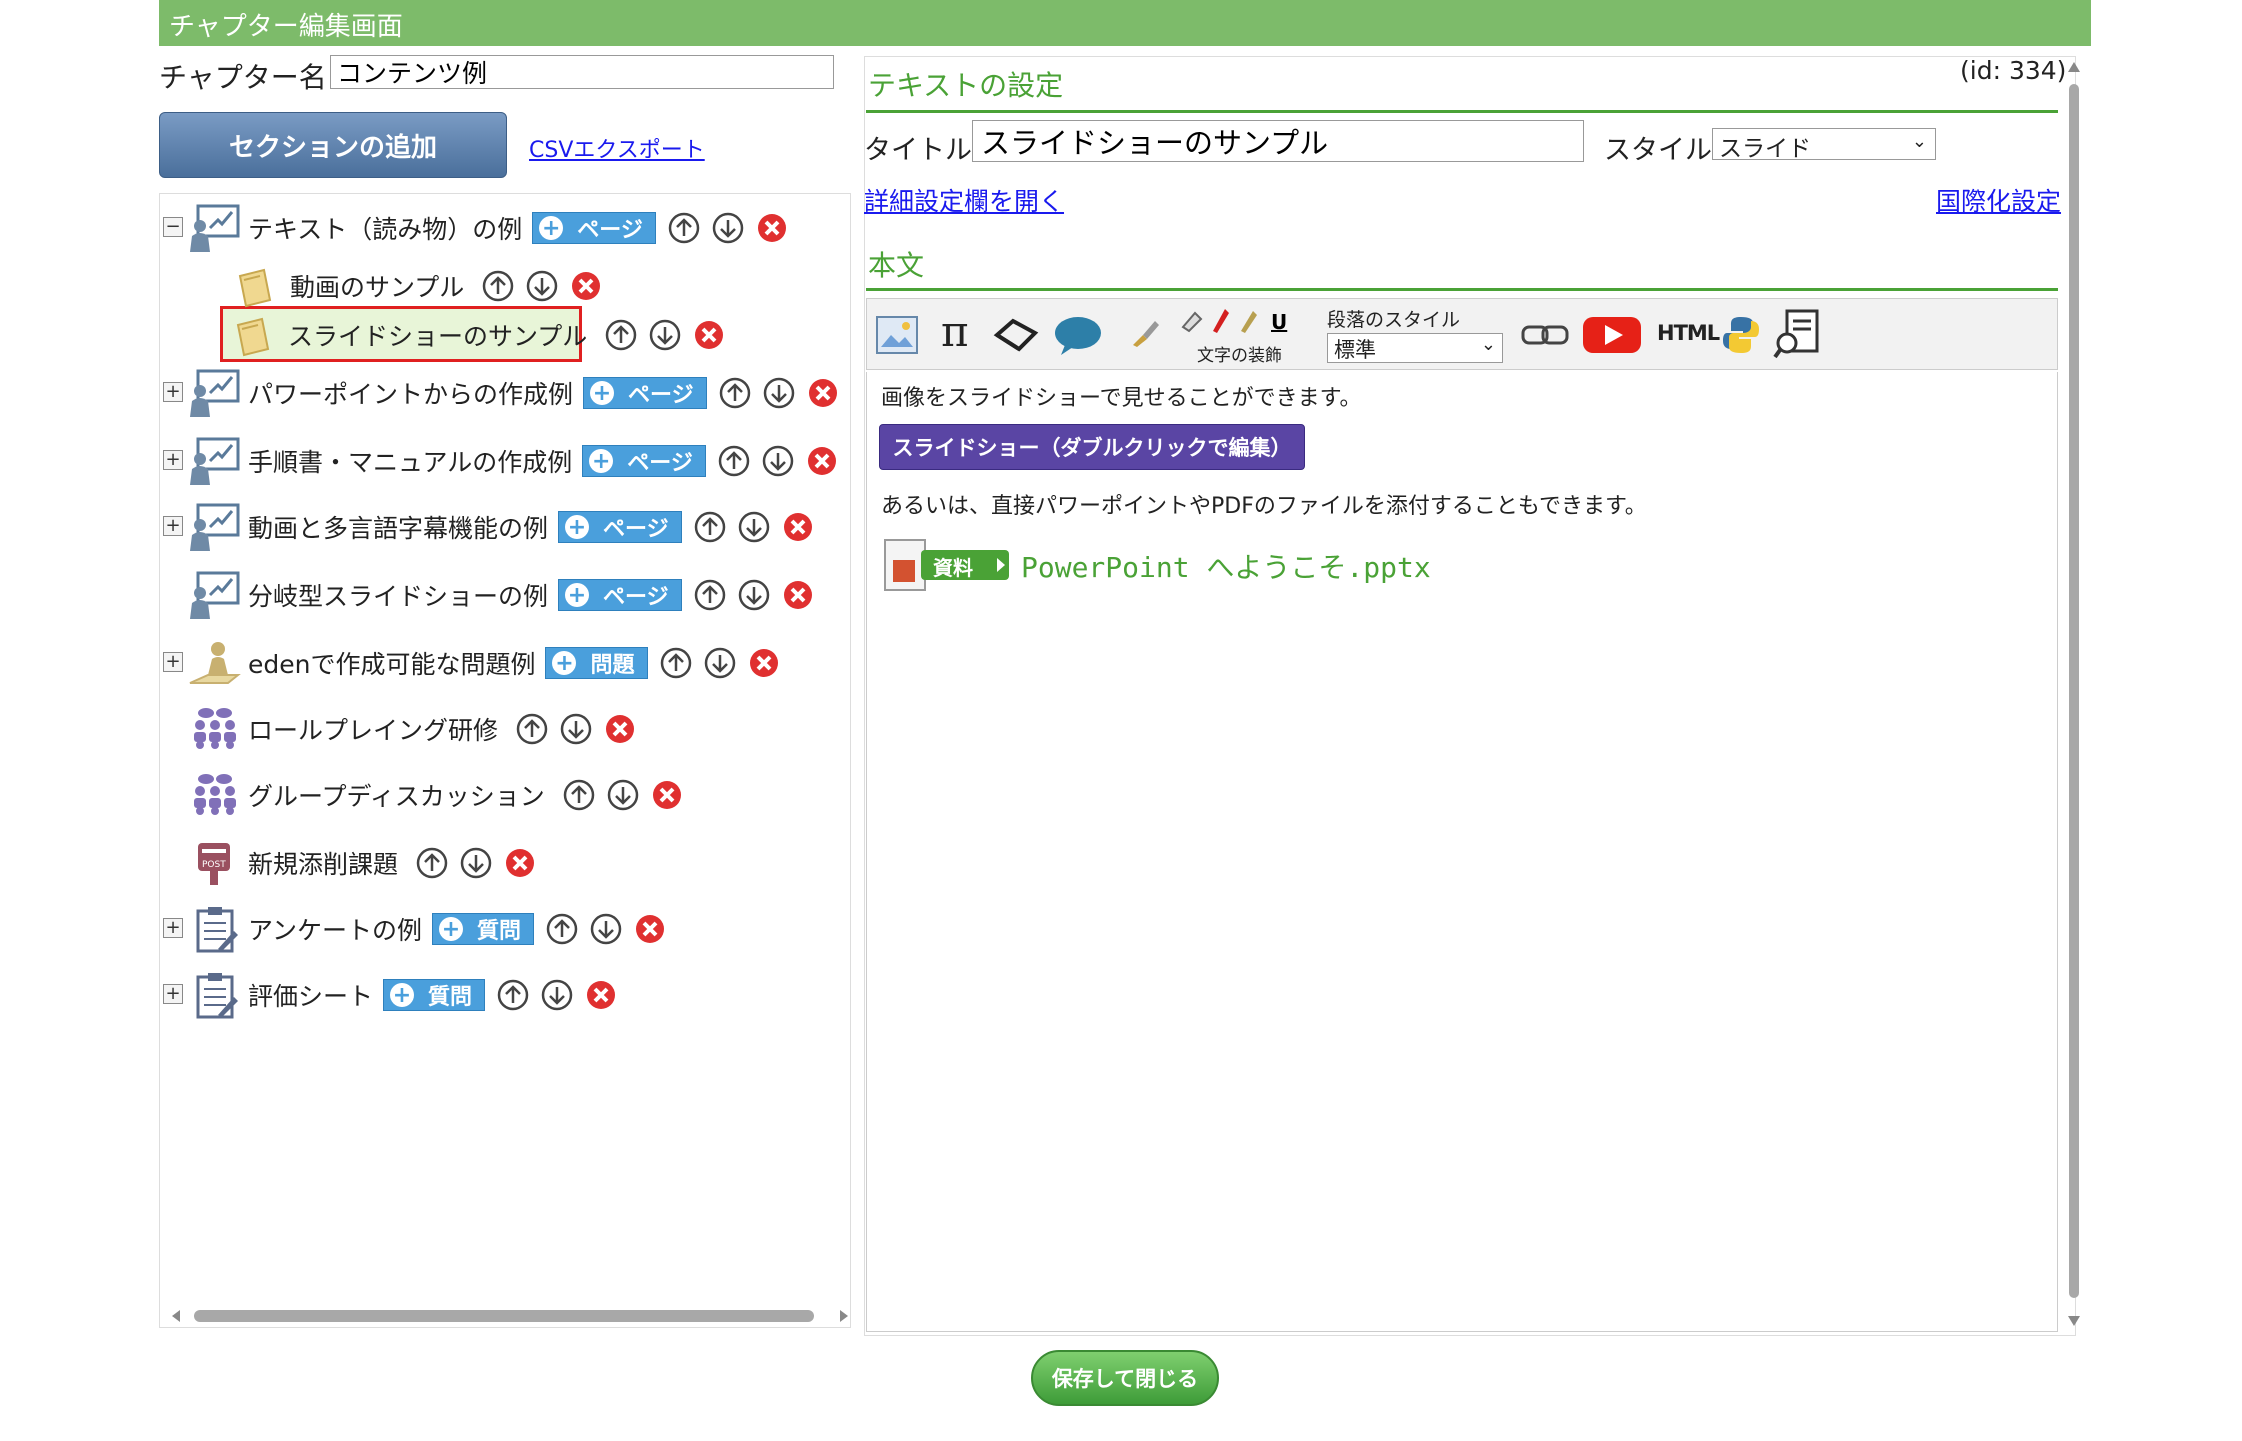 The image size is (2242, 1441). I want to click on add-section-button: セクションの追加, so click(333, 145).